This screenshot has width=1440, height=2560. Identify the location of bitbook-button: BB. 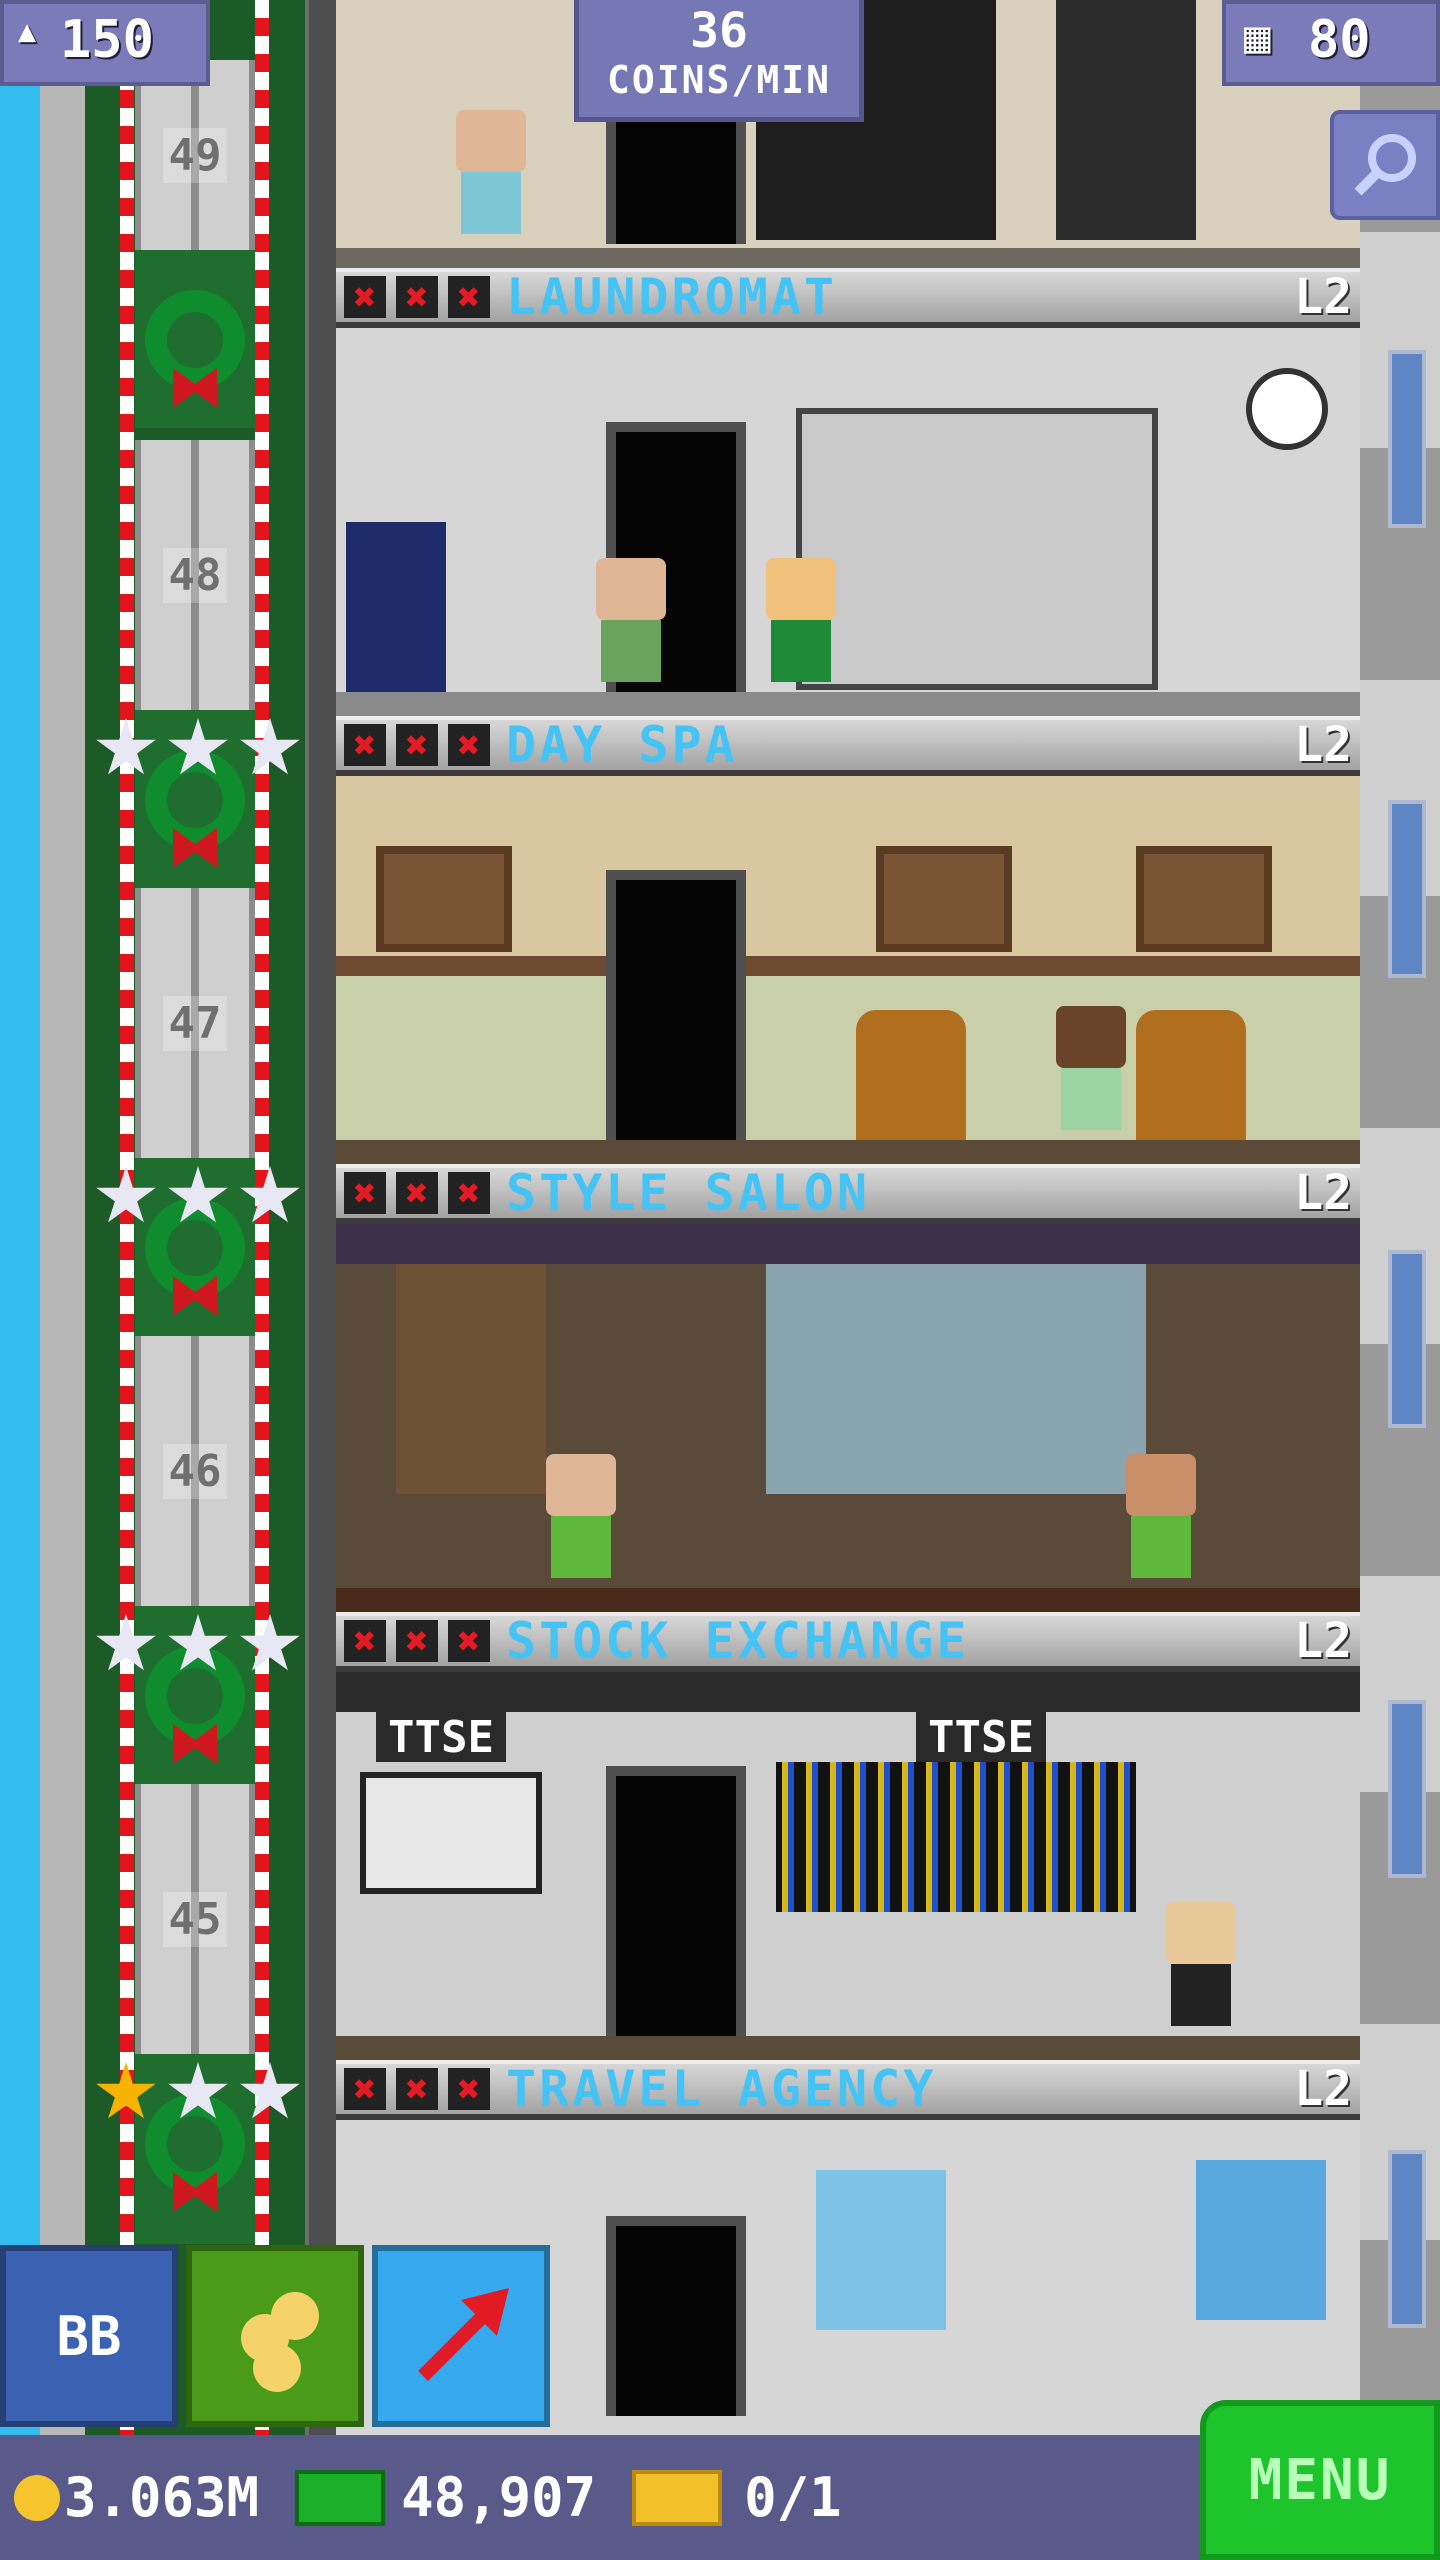
(89, 2336).